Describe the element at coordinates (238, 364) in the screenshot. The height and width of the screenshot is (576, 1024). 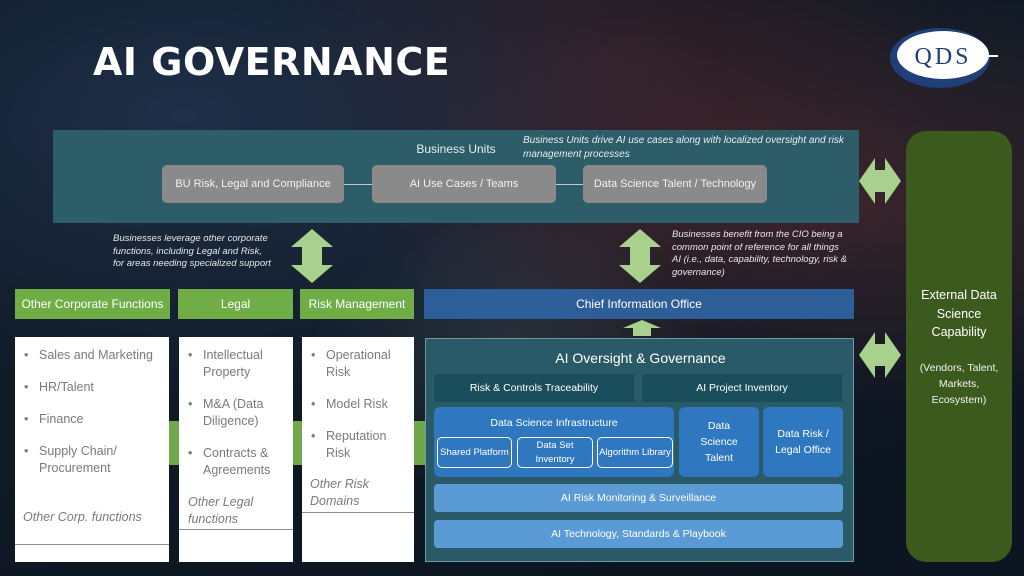
I see `list-item: Intellectual Property` at that location.